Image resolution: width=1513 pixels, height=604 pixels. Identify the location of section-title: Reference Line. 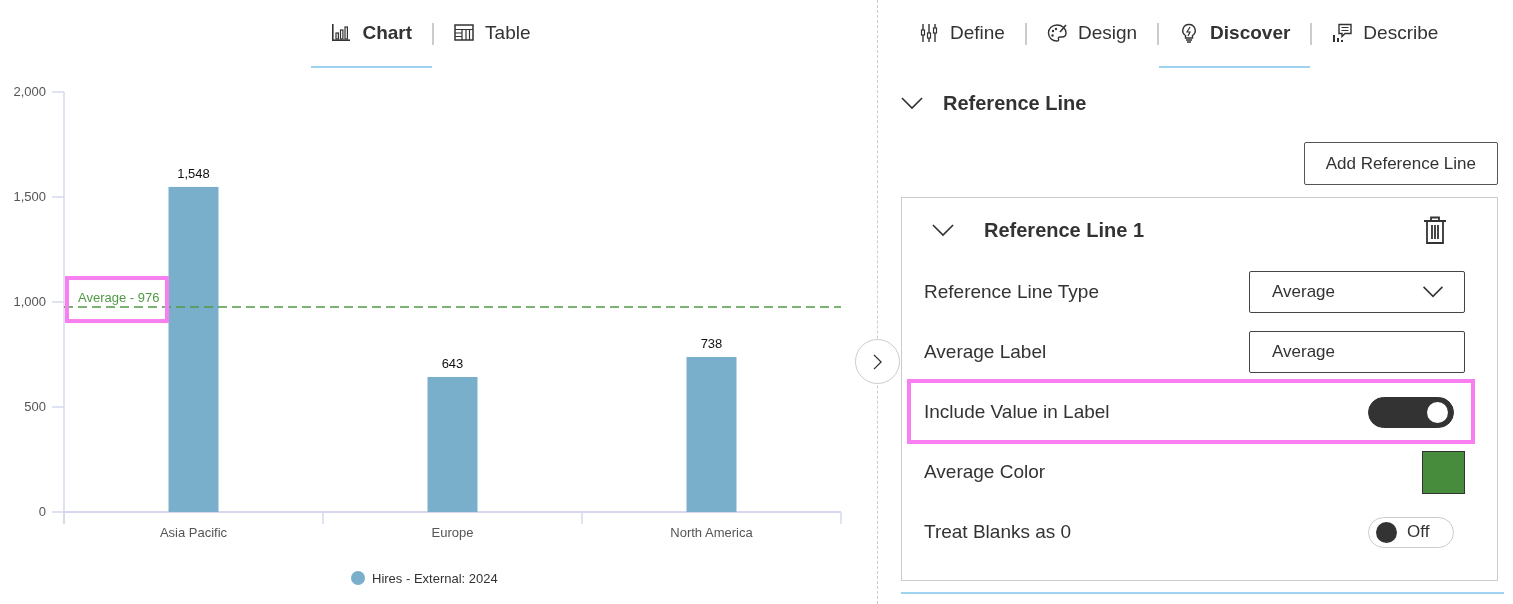
(1015, 103).